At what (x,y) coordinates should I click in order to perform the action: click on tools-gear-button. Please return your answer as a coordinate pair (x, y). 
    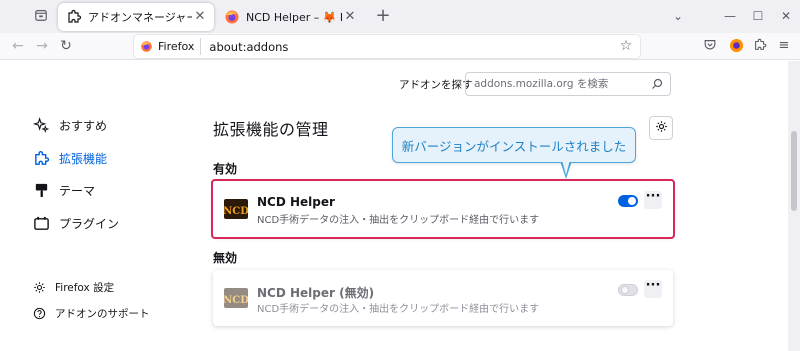
    Looking at the image, I should click on (661, 128).